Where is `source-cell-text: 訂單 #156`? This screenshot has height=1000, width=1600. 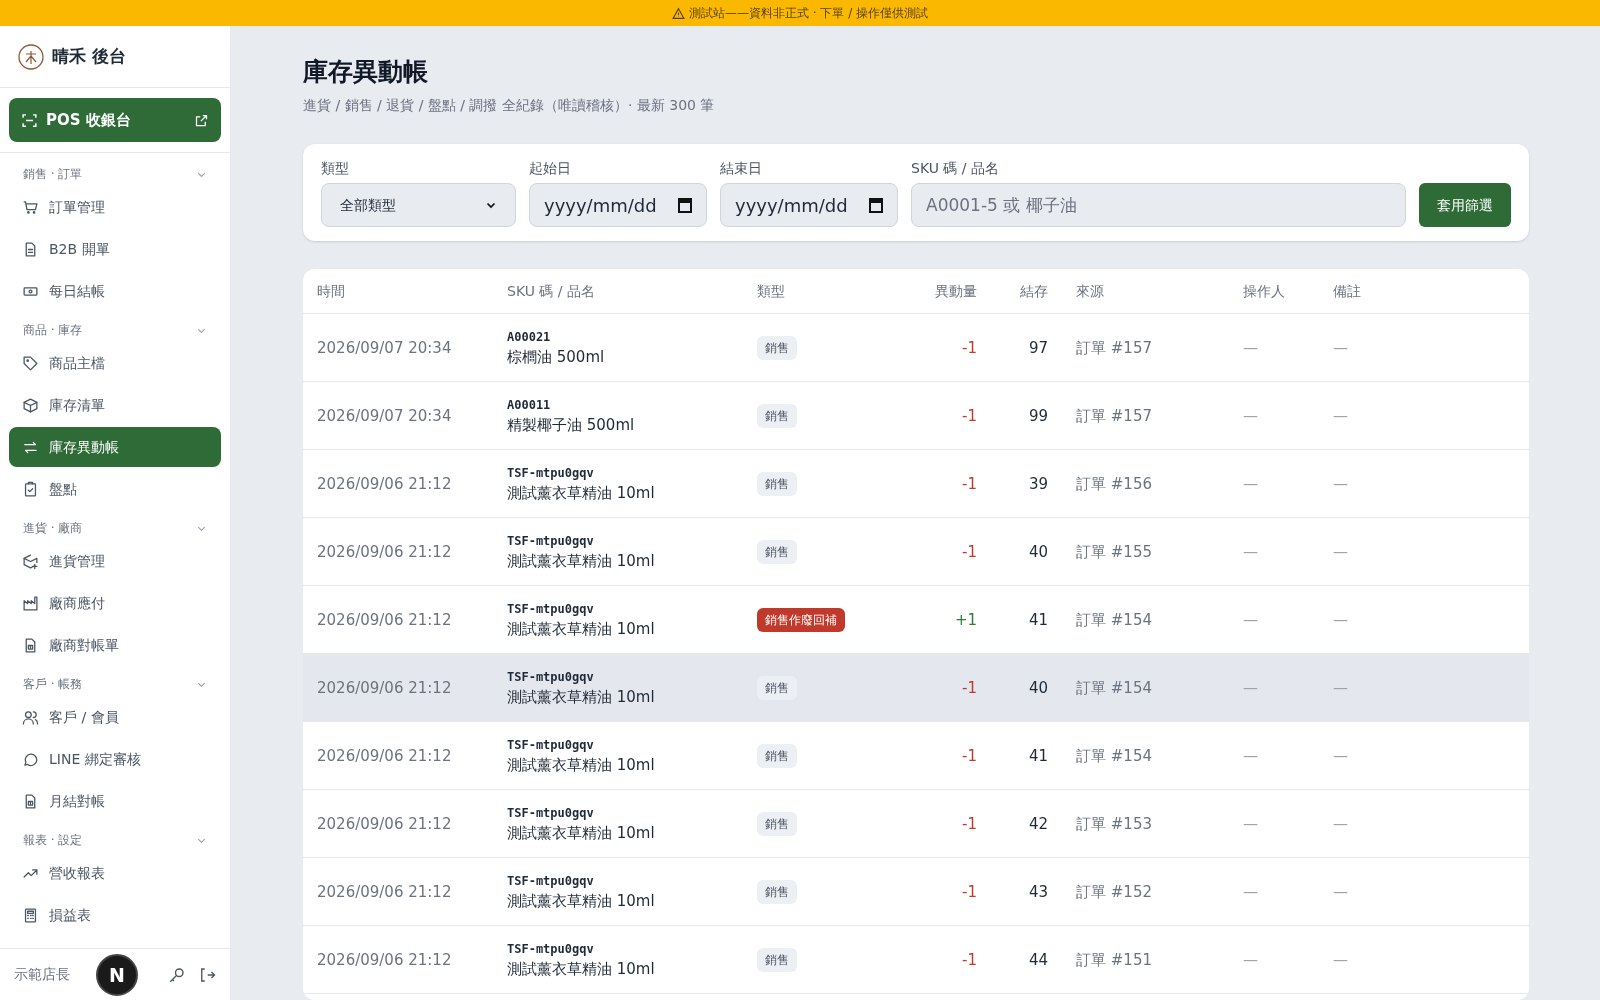 source-cell-text: 訂單 #156 is located at coordinates (1114, 484).